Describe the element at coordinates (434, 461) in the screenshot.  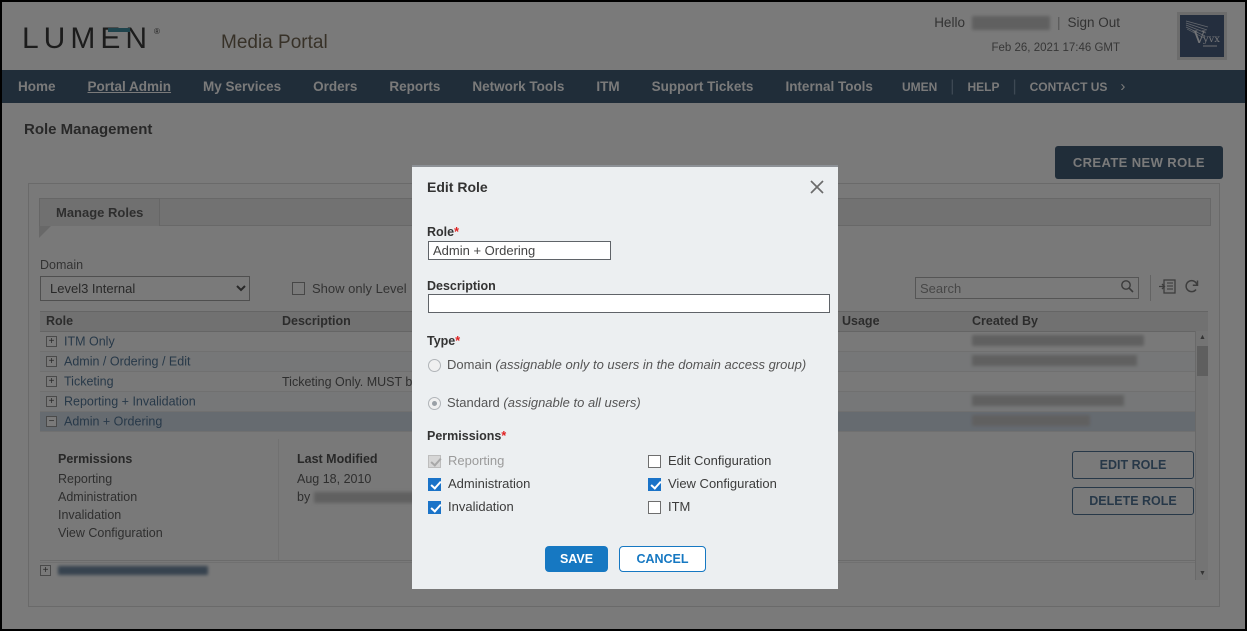
I see `checkbox-checked-disabled-icon` at that location.